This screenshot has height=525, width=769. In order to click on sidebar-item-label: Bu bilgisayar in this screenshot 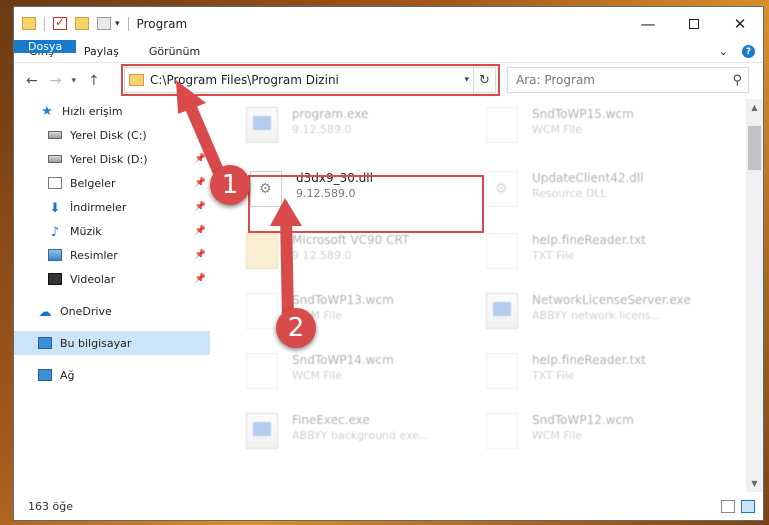, I will do `click(96, 343)`.